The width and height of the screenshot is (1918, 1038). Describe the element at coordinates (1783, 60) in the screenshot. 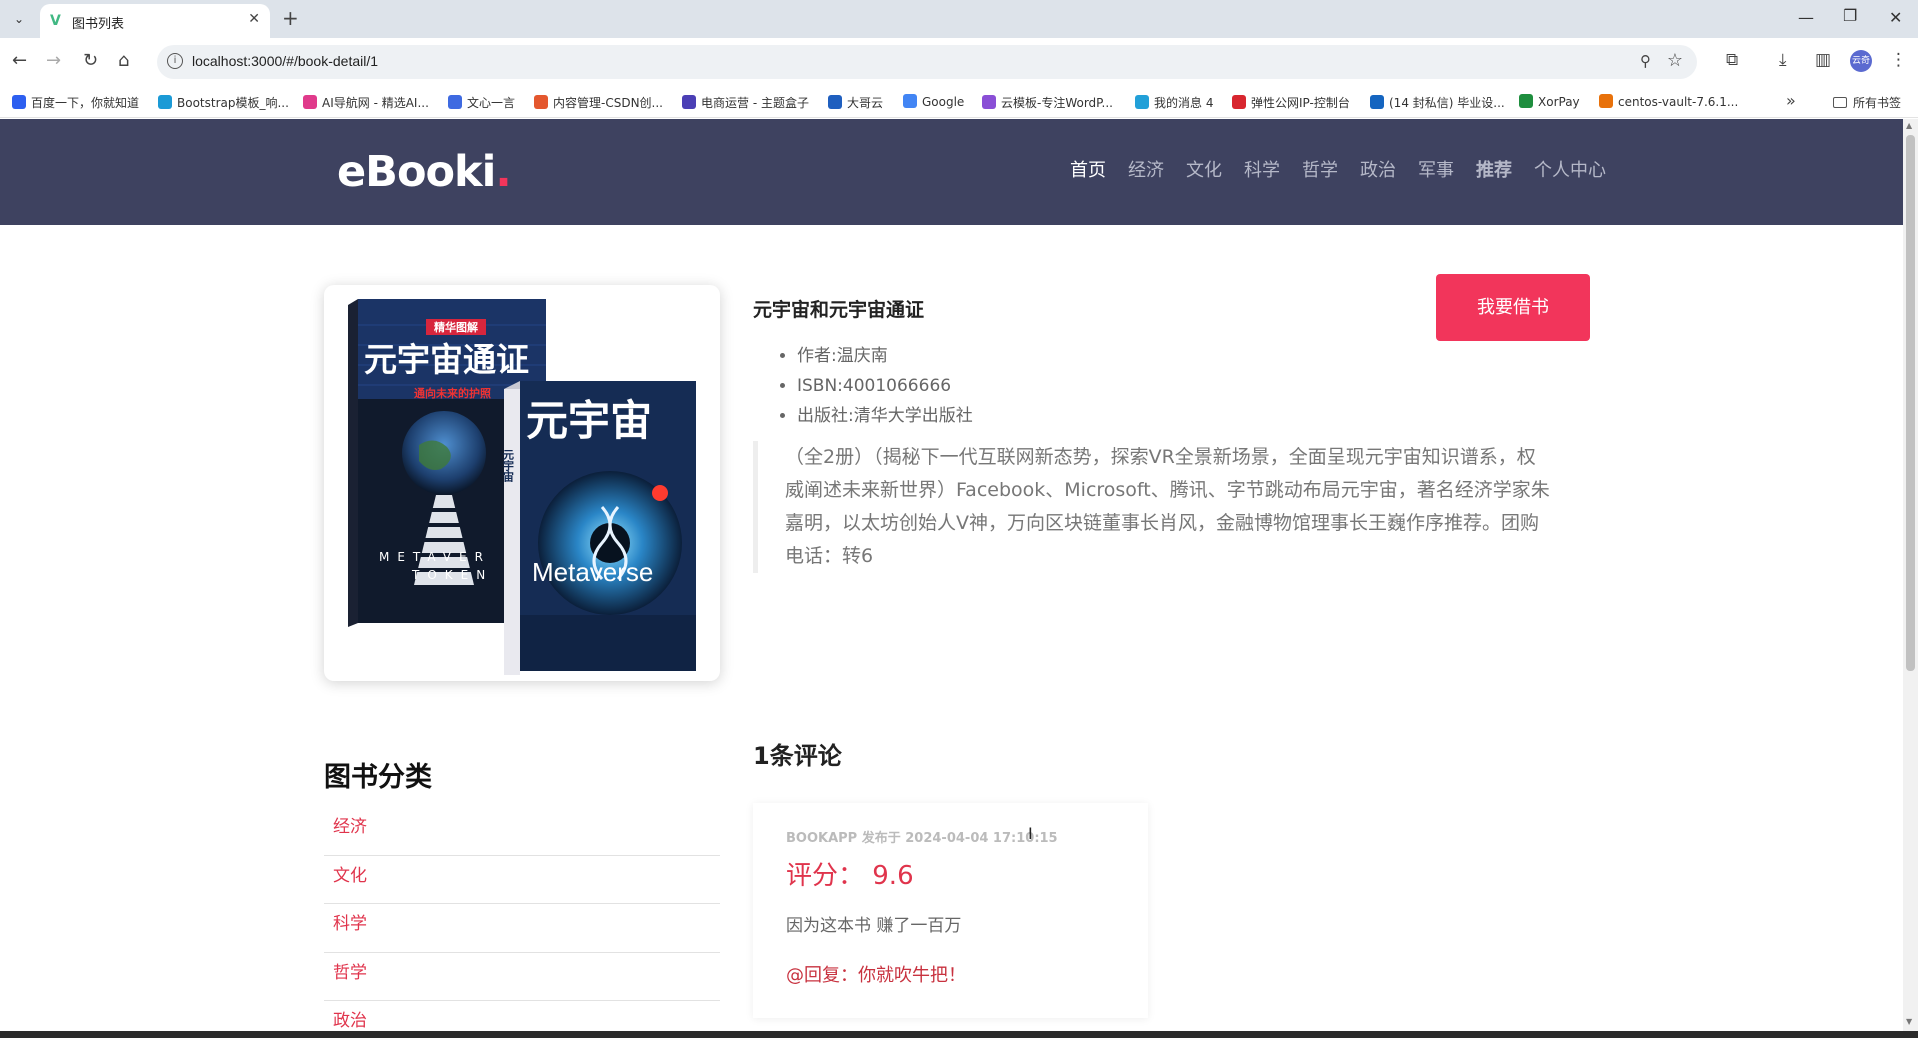

I see `download-icon: ⤓` at that location.